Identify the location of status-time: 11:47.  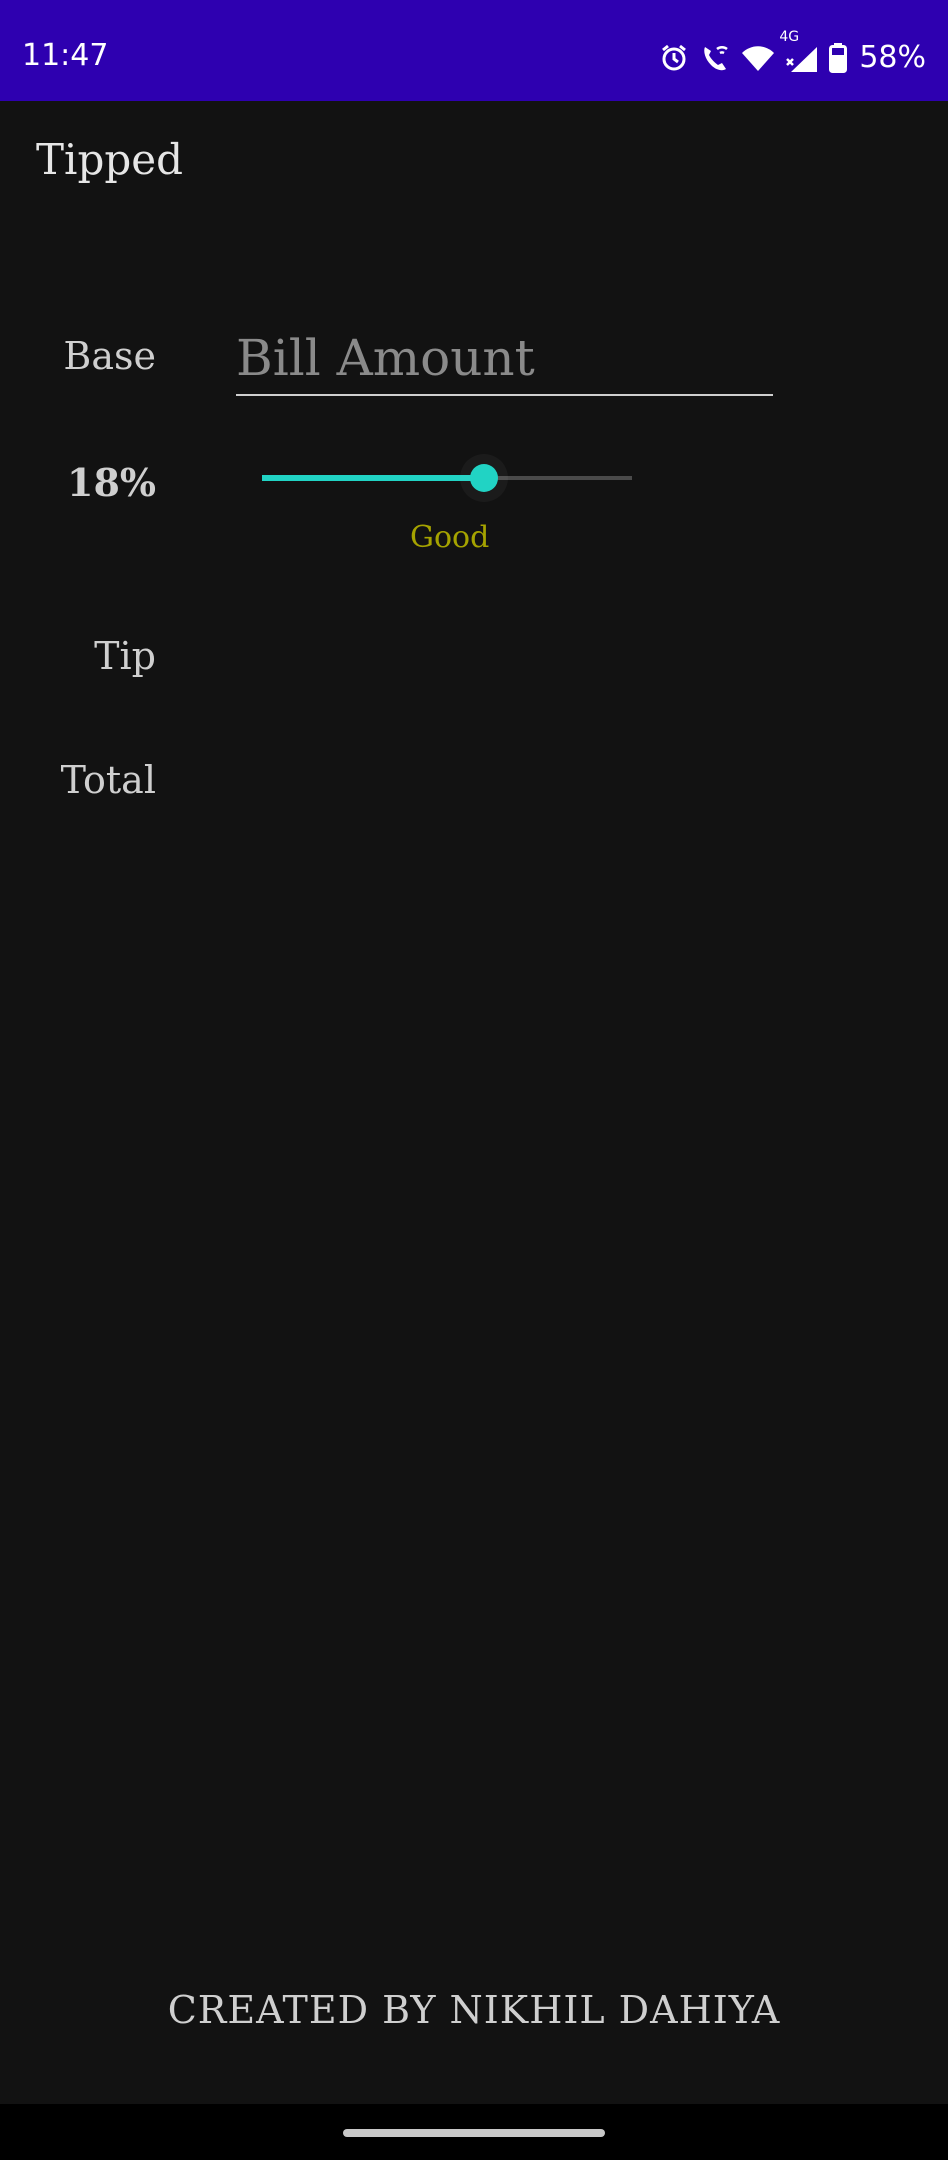
(65, 55).